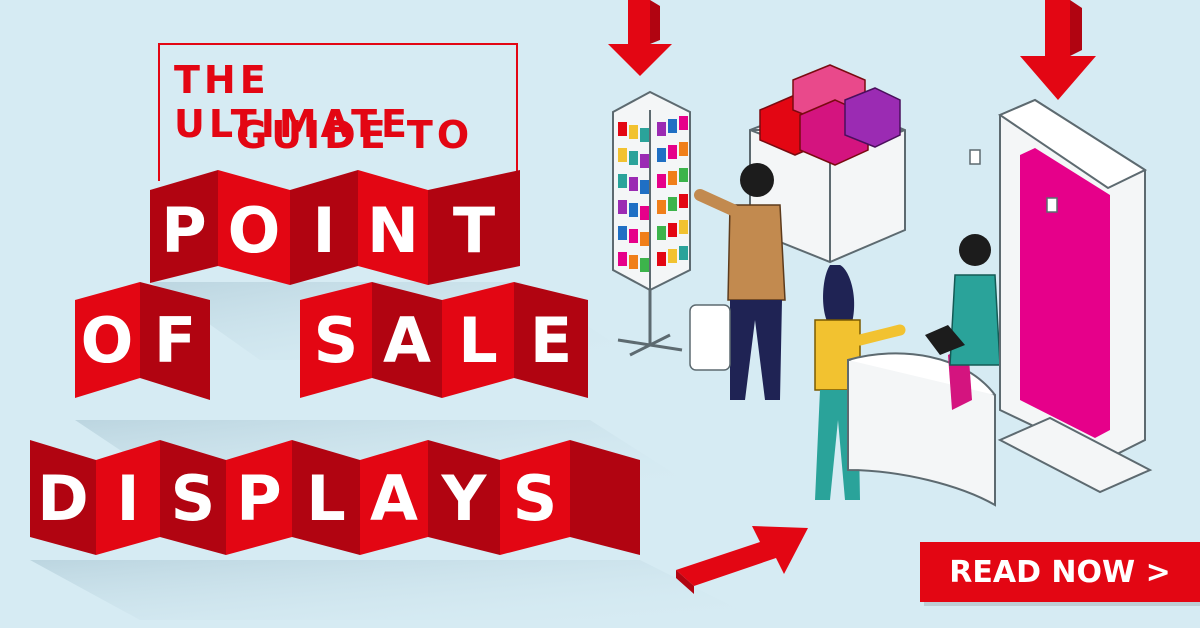  Describe the element at coordinates (921, 426) in the screenshot. I see `checkout-counter` at that location.